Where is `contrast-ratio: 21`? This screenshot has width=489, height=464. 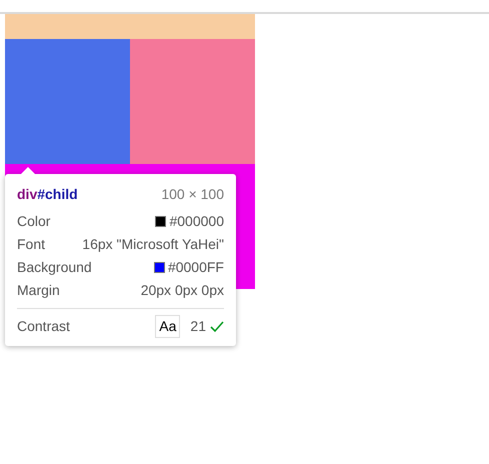
contrast-ratio: 21 is located at coordinates (198, 326).